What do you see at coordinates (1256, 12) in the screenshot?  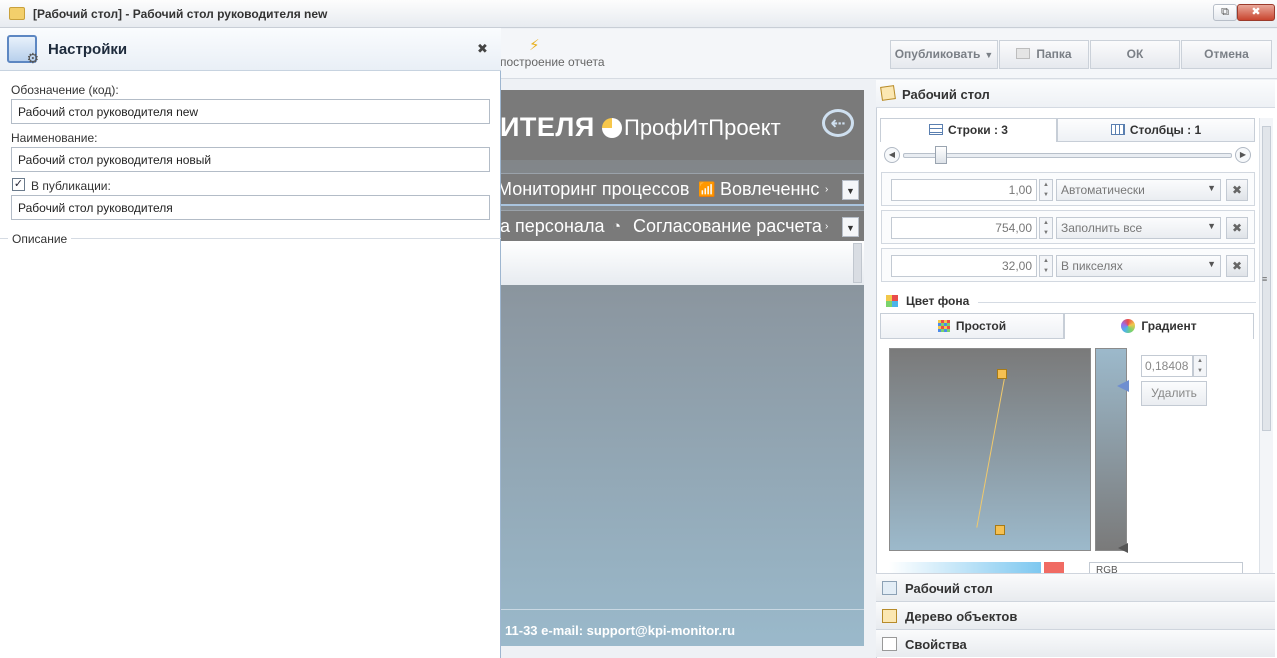 I see `close-window-button: ✖` at bounding box center [1256, 12].